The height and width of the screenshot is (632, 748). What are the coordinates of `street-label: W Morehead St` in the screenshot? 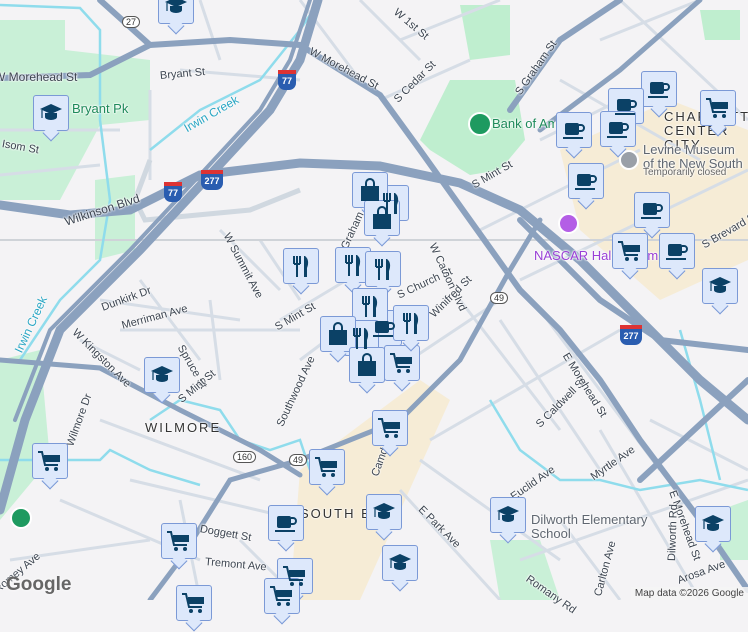 It's located at (39, 77).